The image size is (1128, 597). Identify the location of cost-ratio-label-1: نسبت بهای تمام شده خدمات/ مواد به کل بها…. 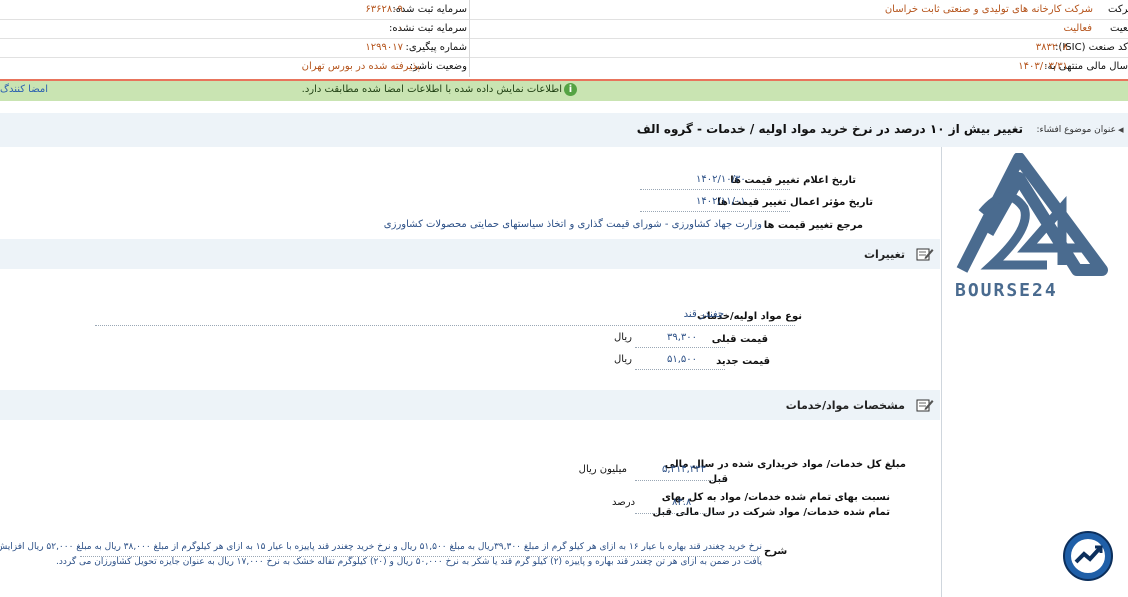
(775, 497).